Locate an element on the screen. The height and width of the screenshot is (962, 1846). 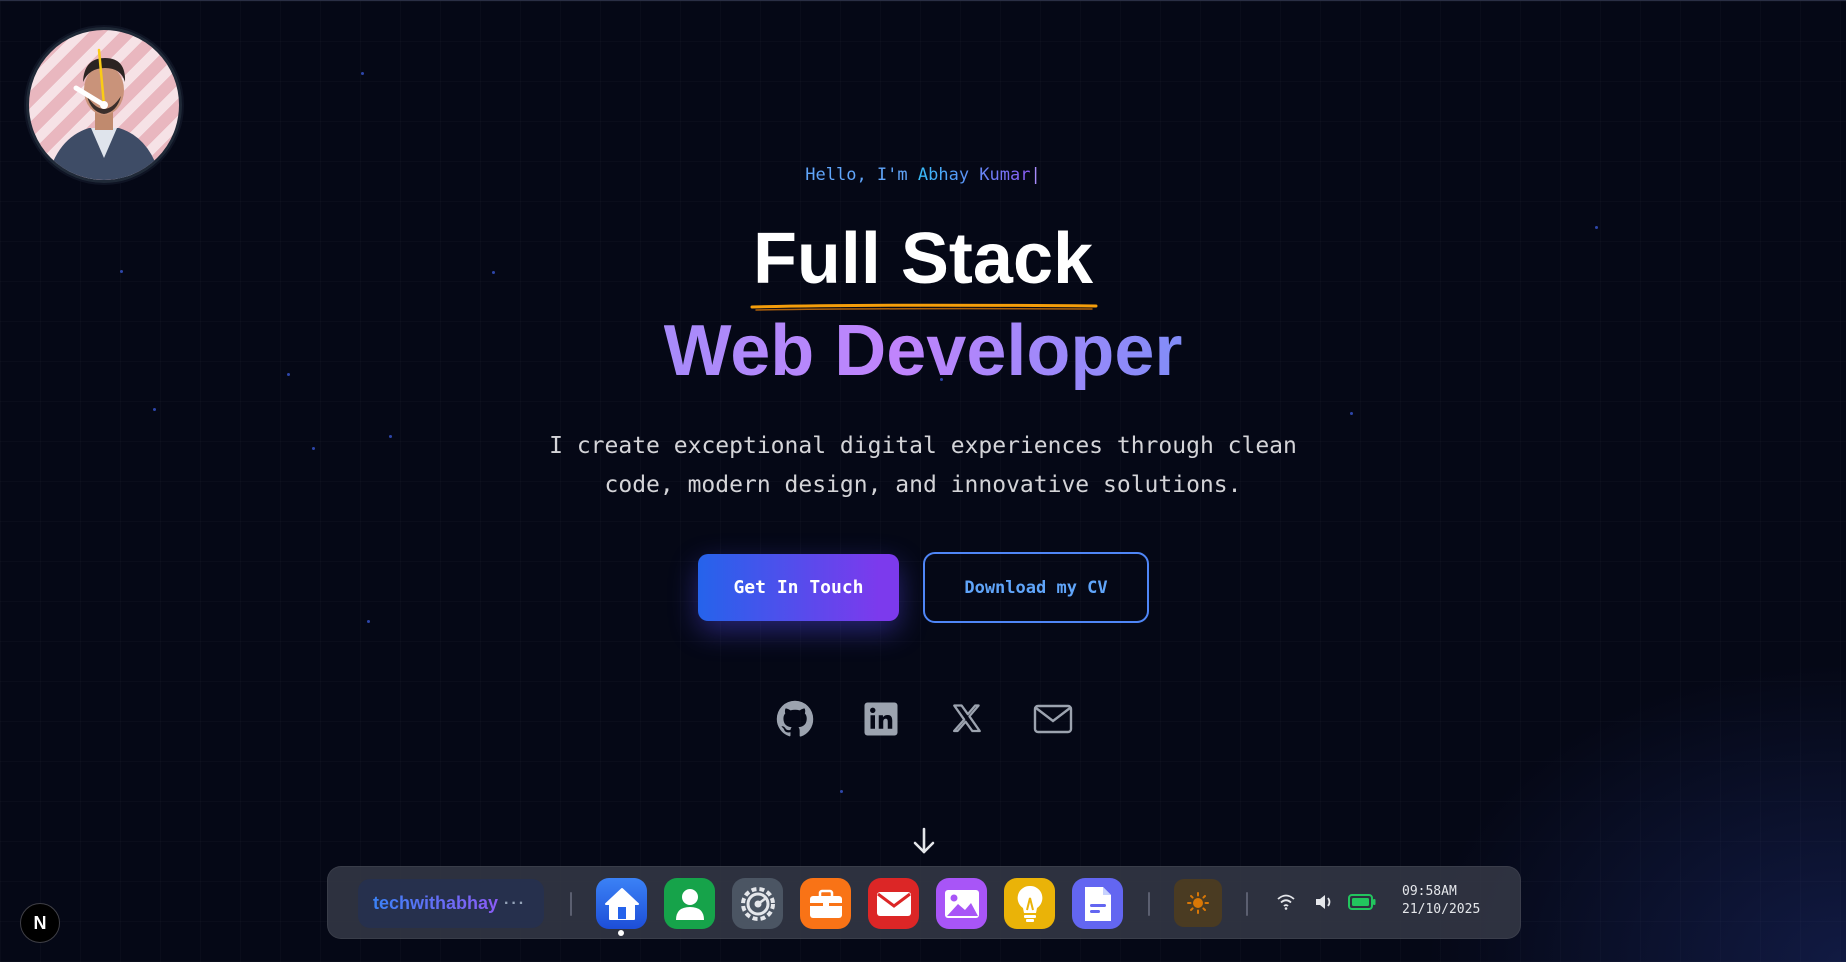
volume-icon is located at coordinates (1324, 902).